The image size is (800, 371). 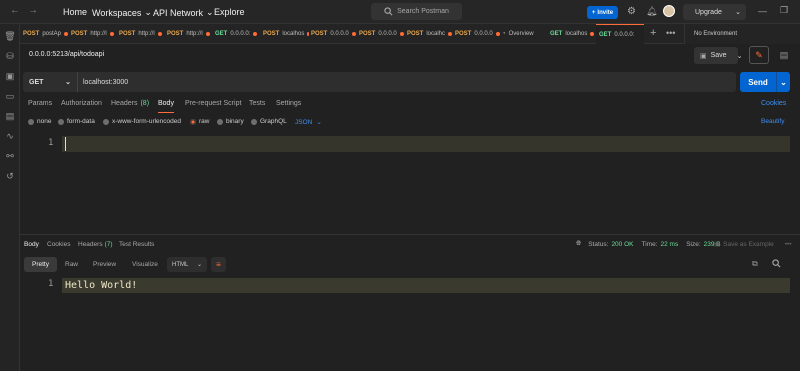 I want to click on format-raw: Raw, so click(x=71, y=264).